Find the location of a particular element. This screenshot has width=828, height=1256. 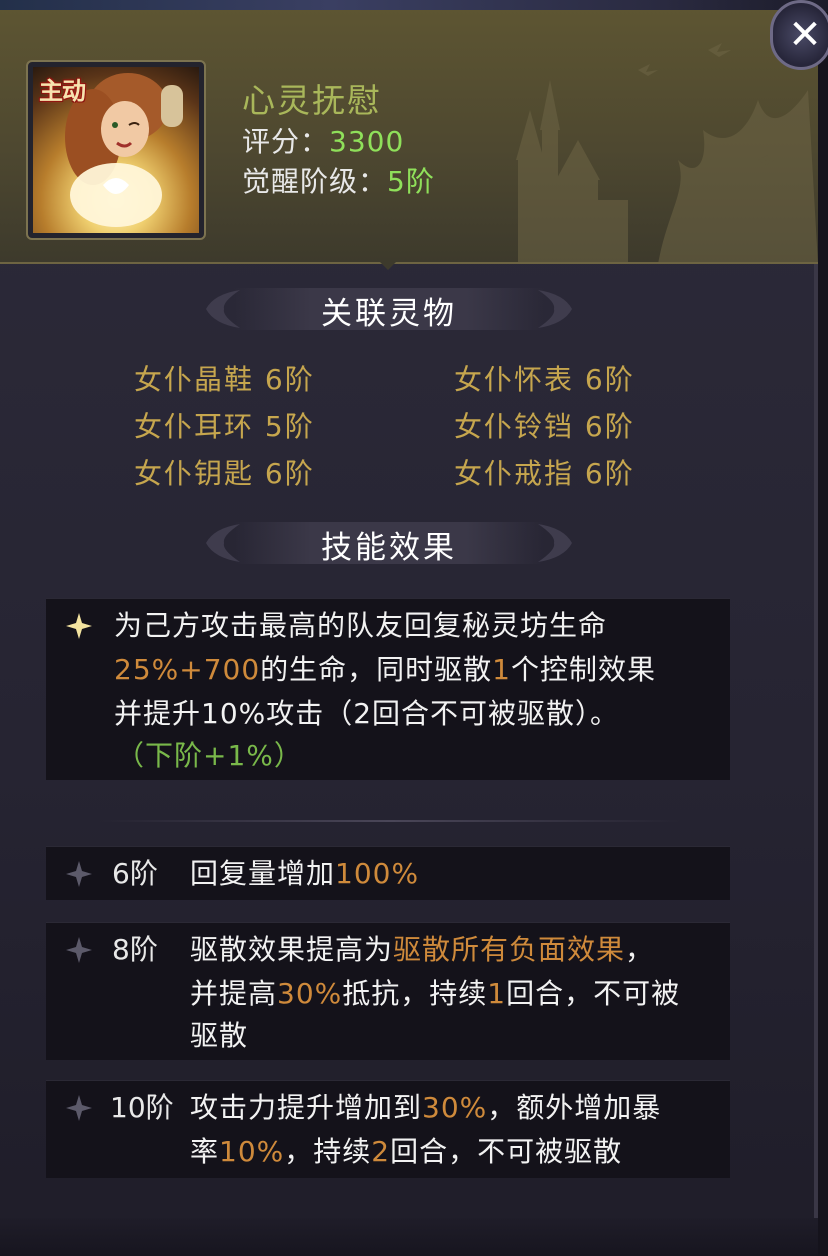

tier-level: 6阶 is located at coordinates (135, 873).